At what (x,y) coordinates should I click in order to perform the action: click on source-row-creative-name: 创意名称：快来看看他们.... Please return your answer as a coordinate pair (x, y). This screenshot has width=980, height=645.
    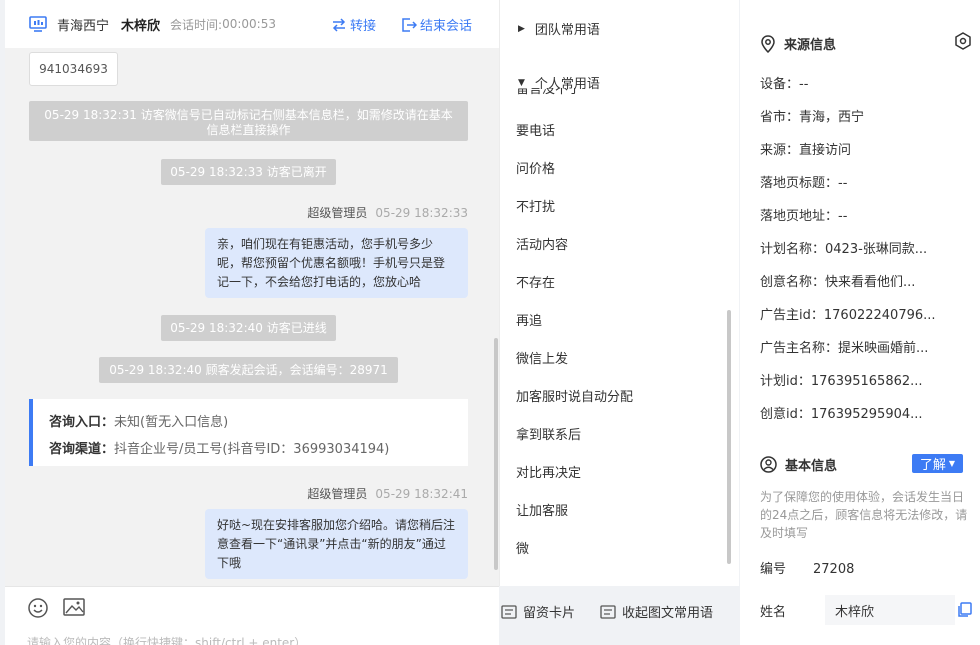
    Looking at the image, I should click on (838, 282).